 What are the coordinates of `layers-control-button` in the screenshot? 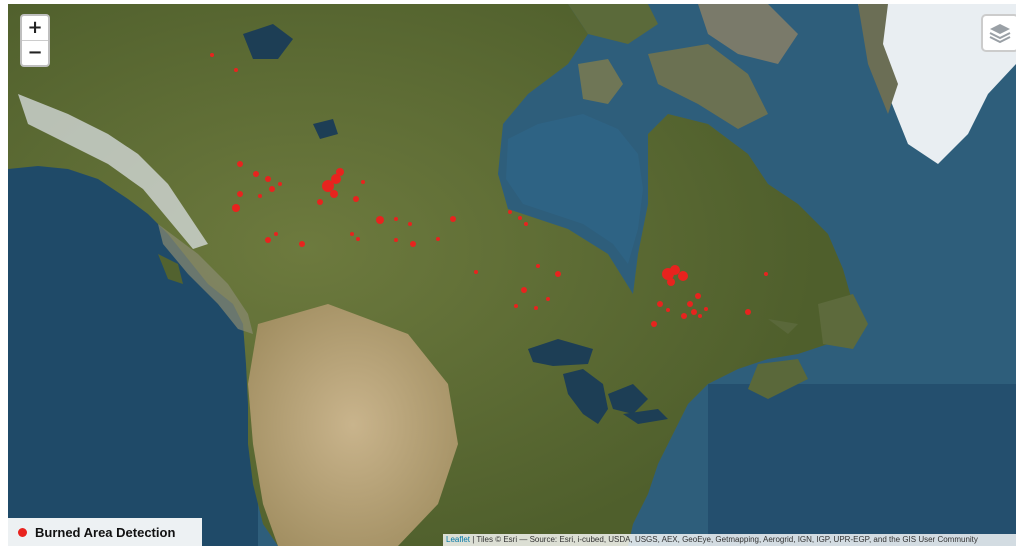 It's located at (998, 33).